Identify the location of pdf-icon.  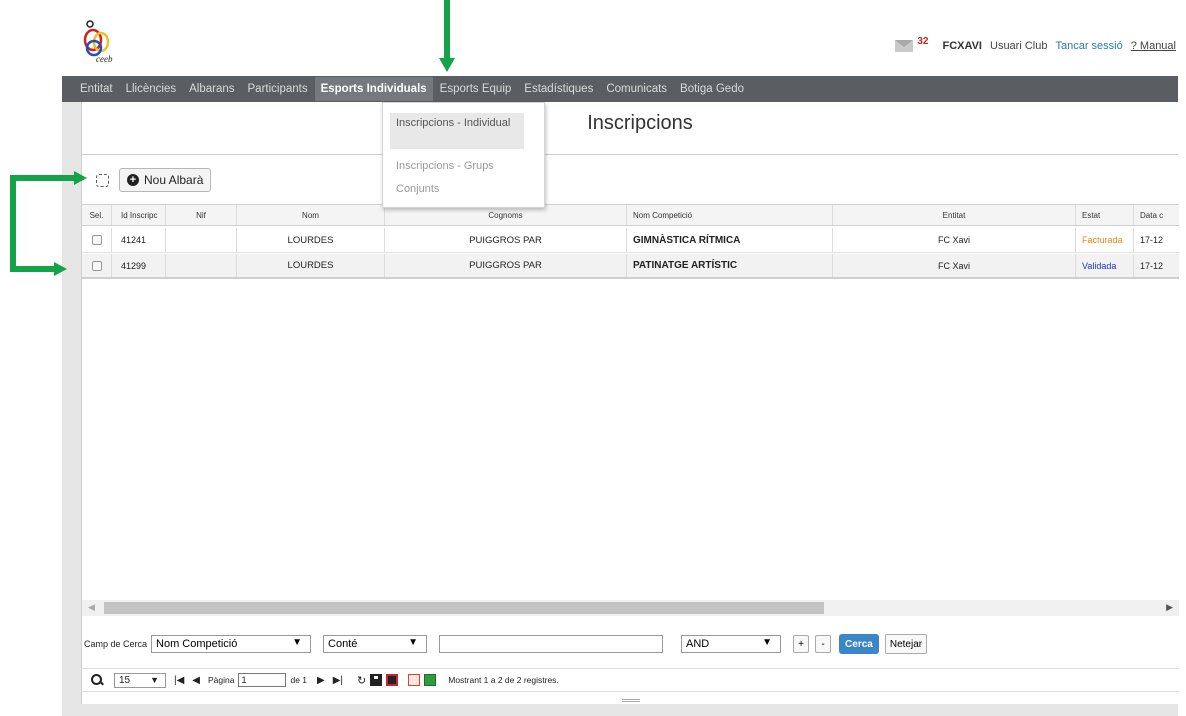
(414, 680).